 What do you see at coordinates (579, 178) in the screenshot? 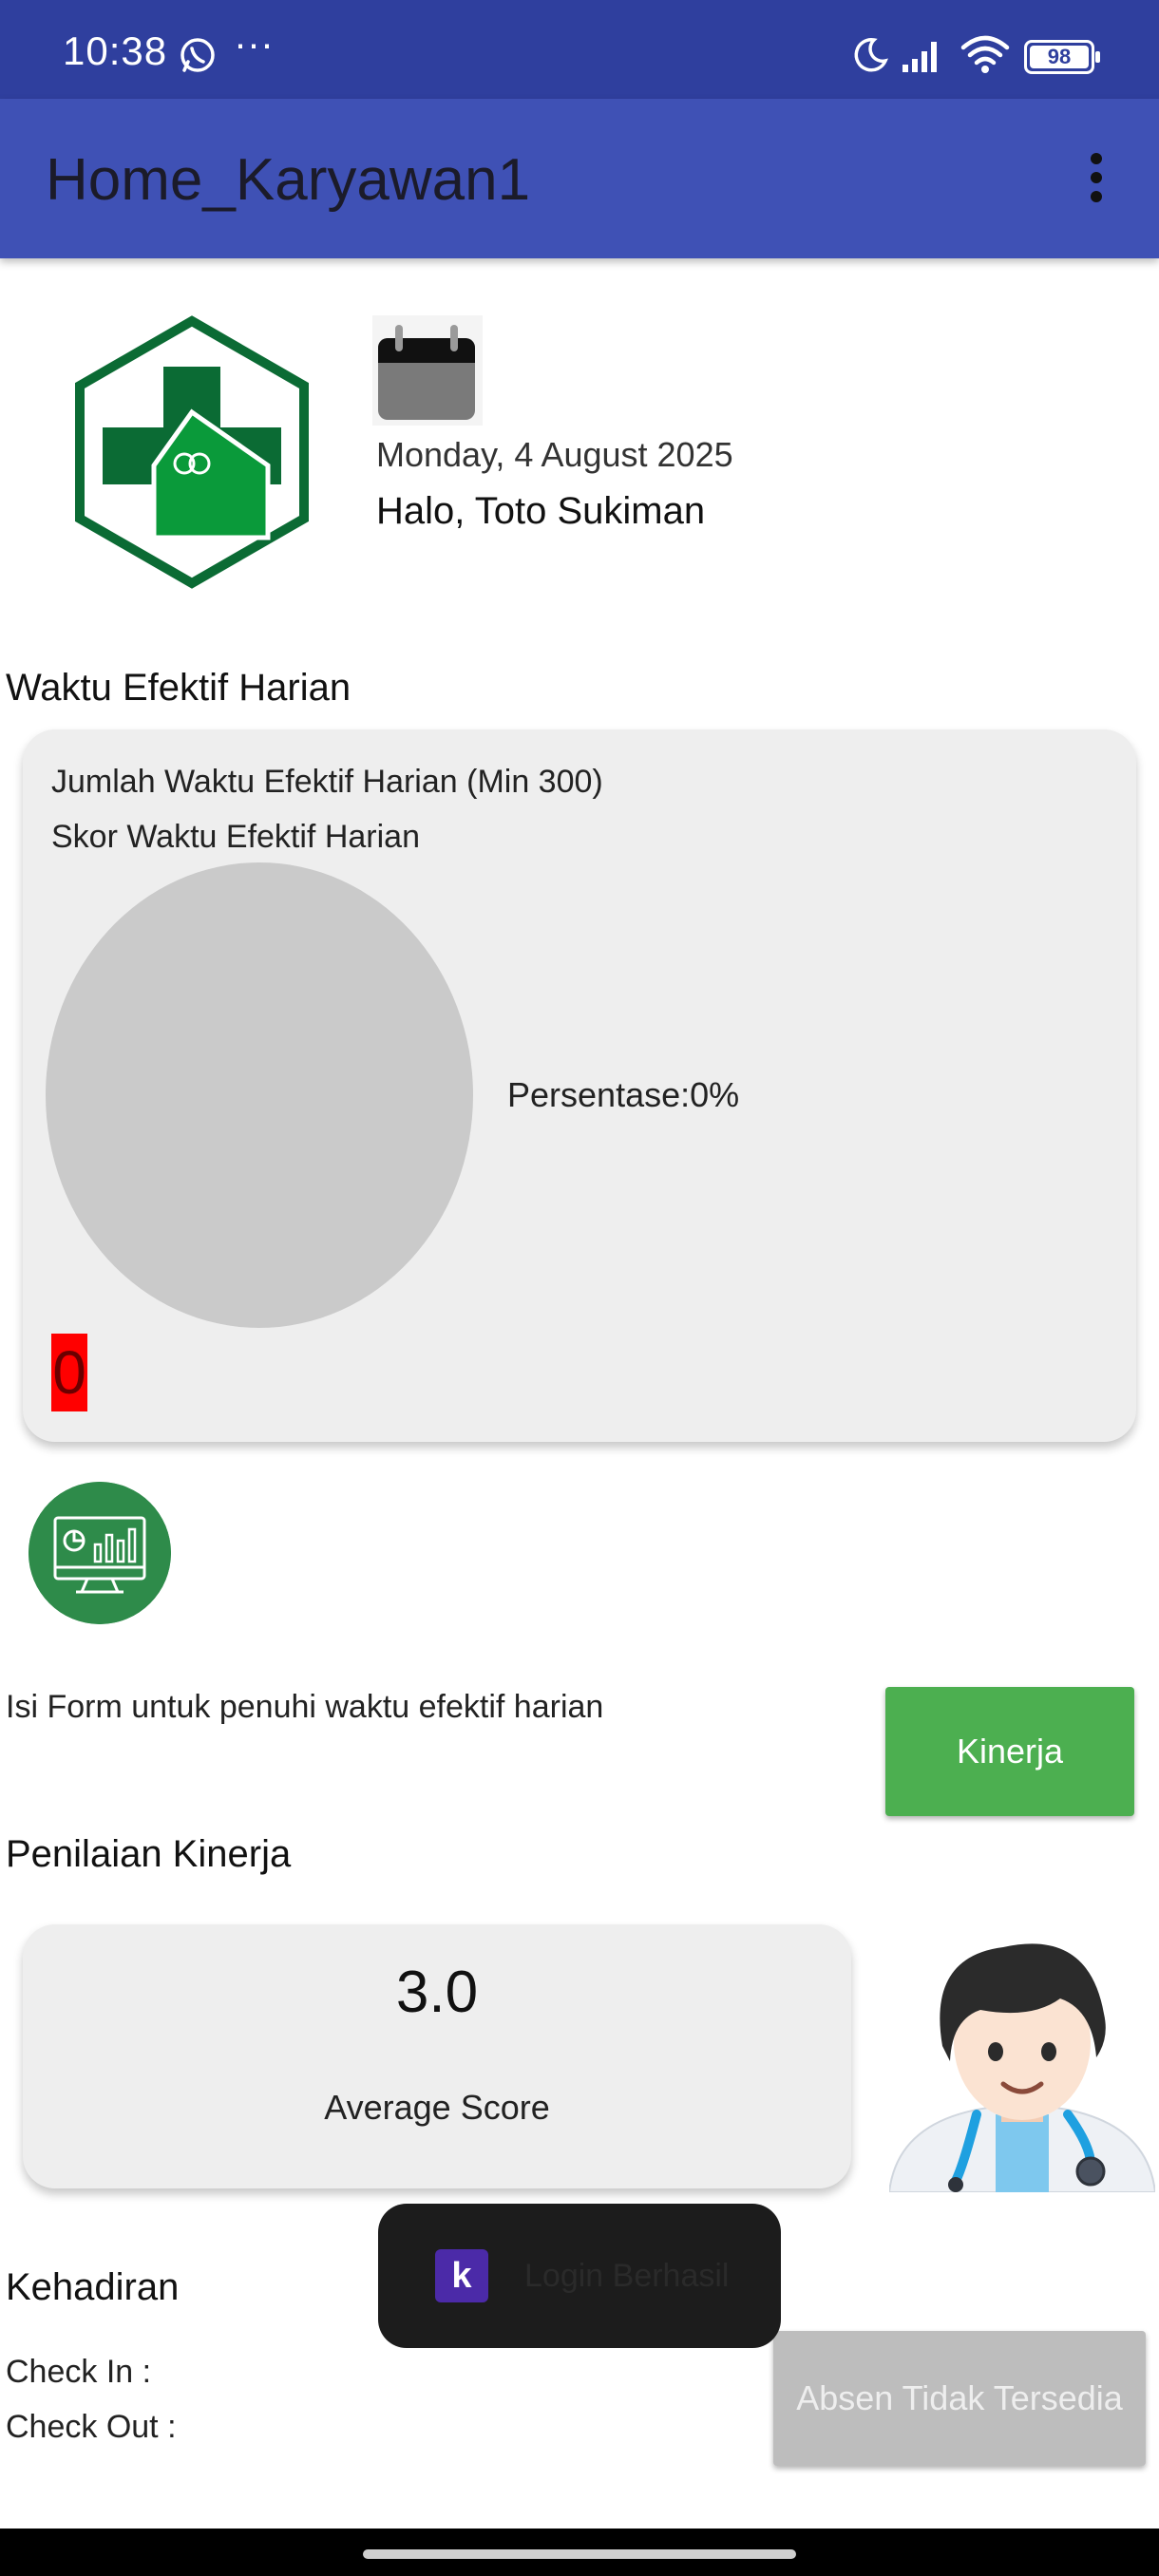
I see `app-bar: Home_Karyawan1` at bounding box center [579, 178].